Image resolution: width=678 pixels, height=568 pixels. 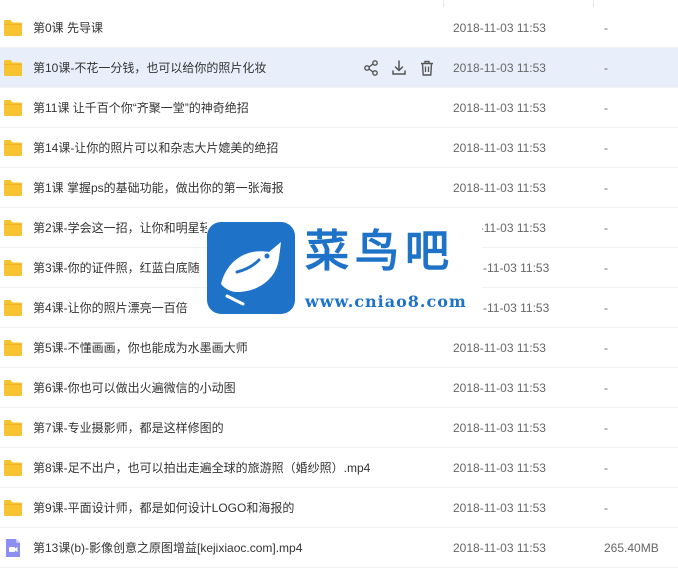 I want to click on file-name-link: 第14课-让你的照片可以和杂志大片媲美的绝招, so click(x=155, y=148).